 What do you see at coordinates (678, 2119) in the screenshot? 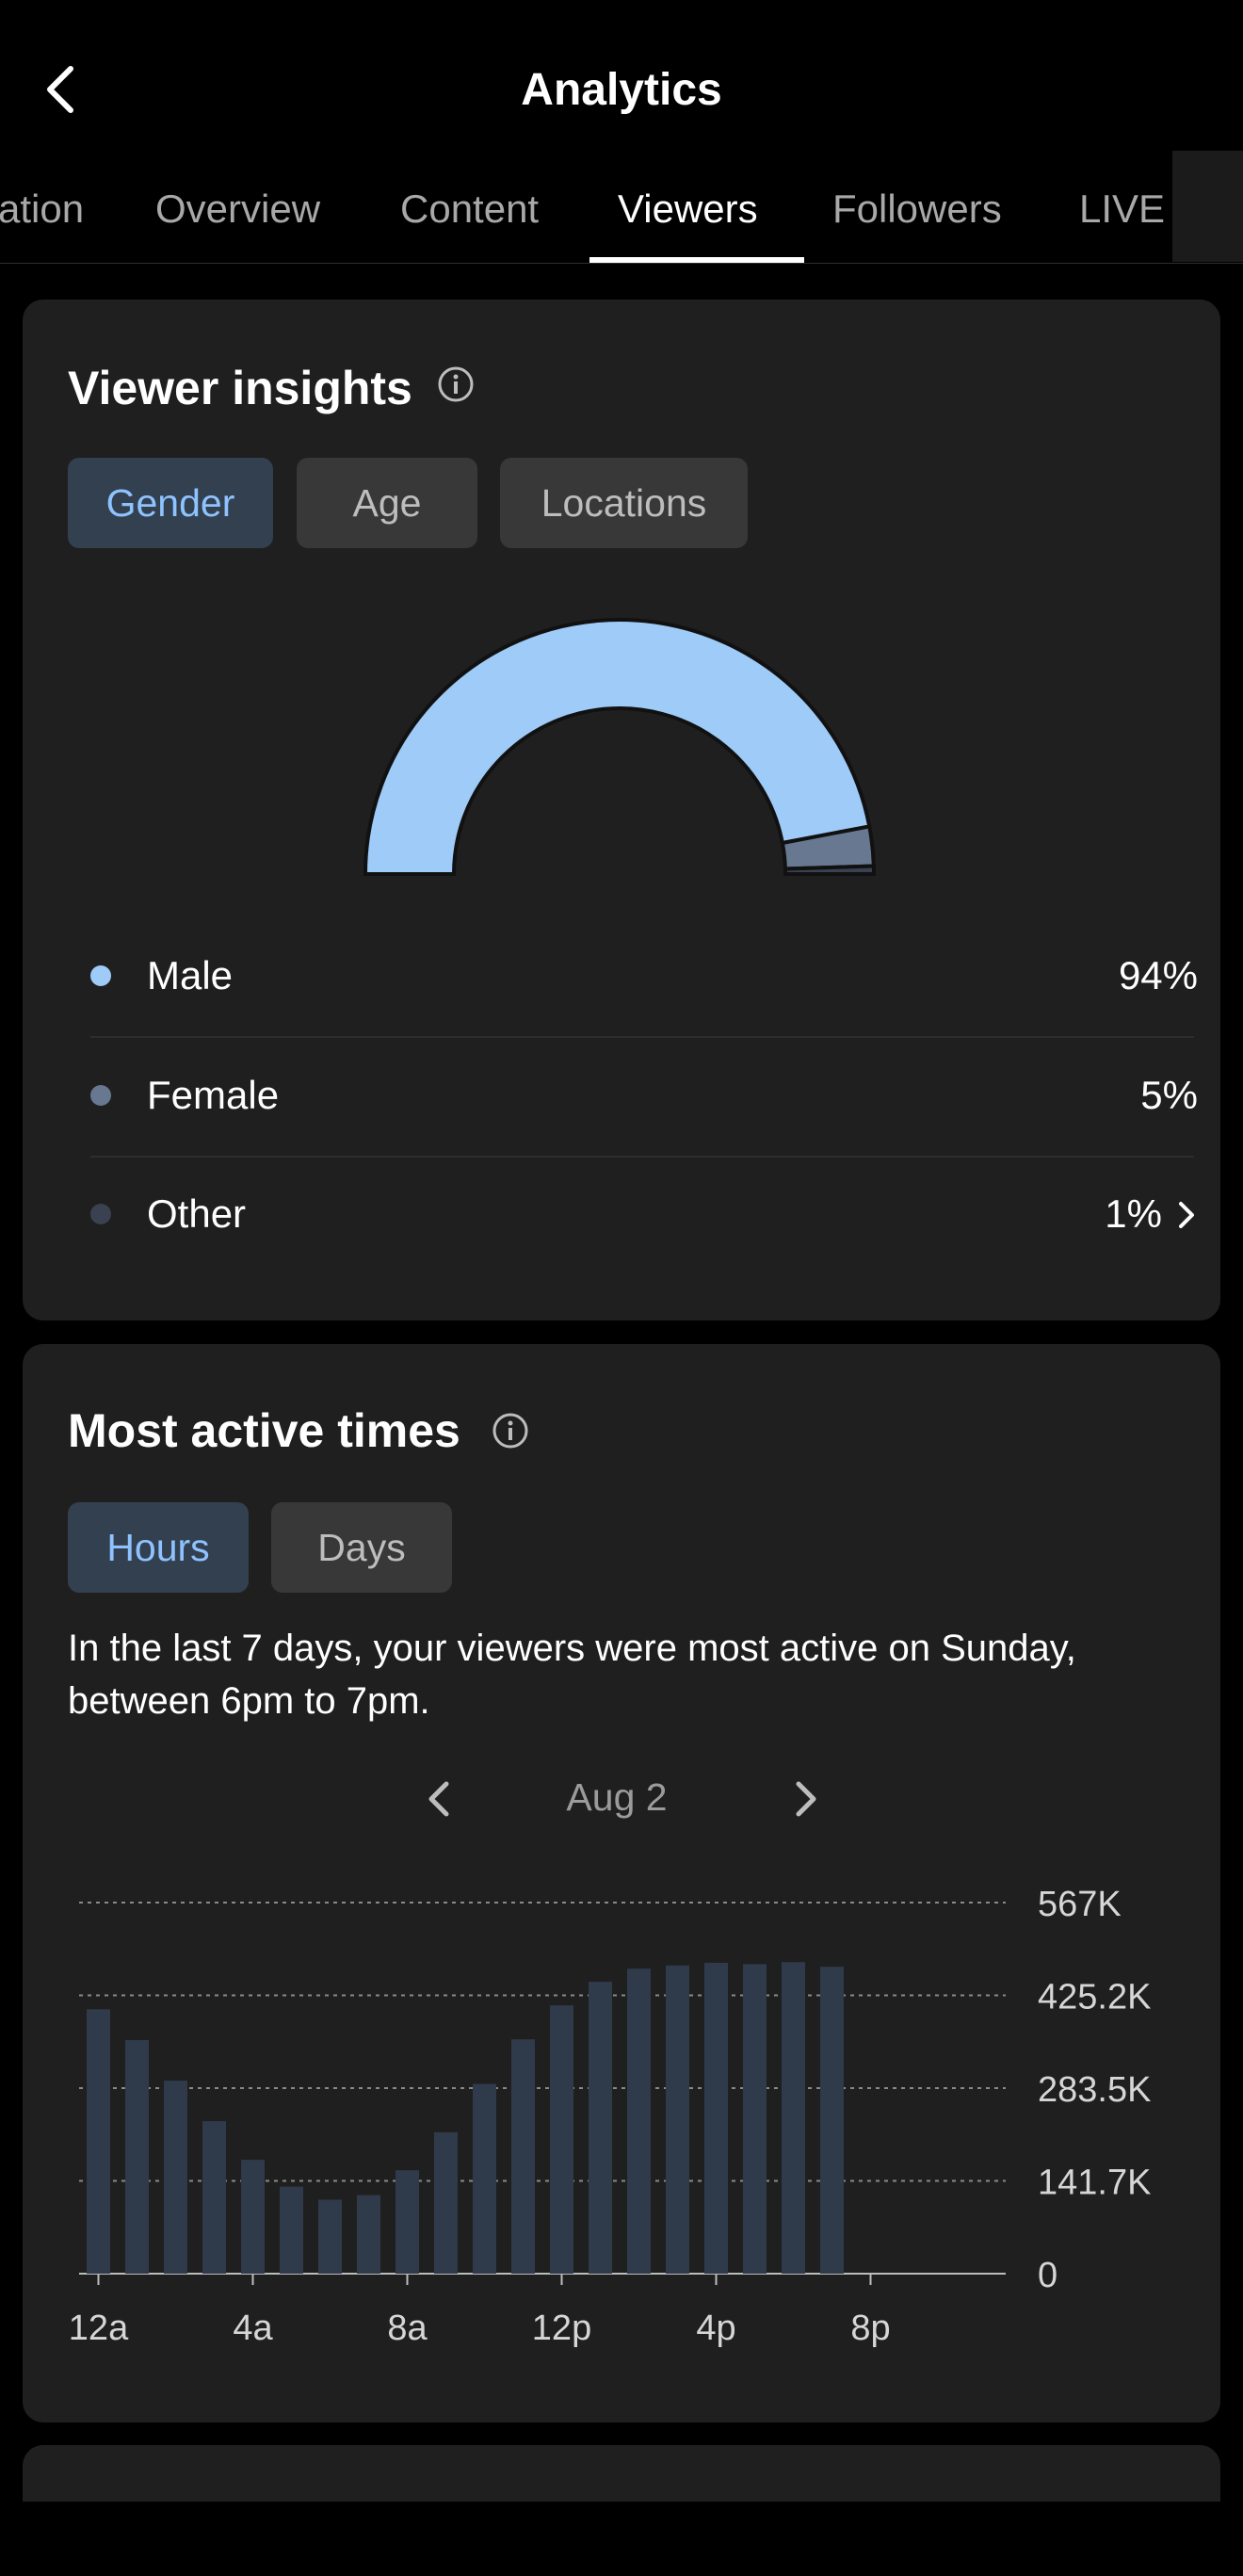
I see `bar-3p` at bounding box center [678, 2119].